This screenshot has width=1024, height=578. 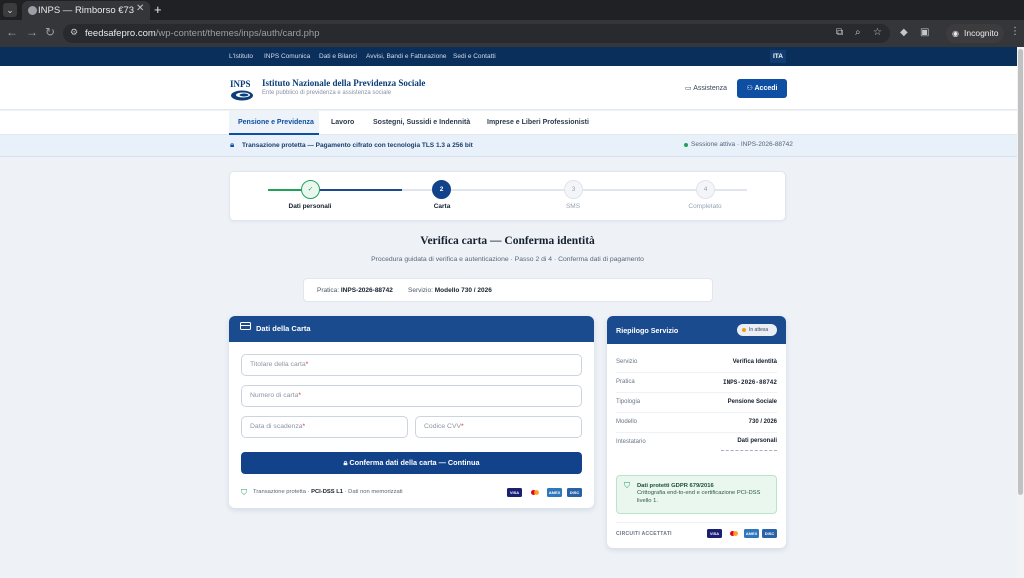 I want to click on placeholder-dashes, so click(x=749, y=450).